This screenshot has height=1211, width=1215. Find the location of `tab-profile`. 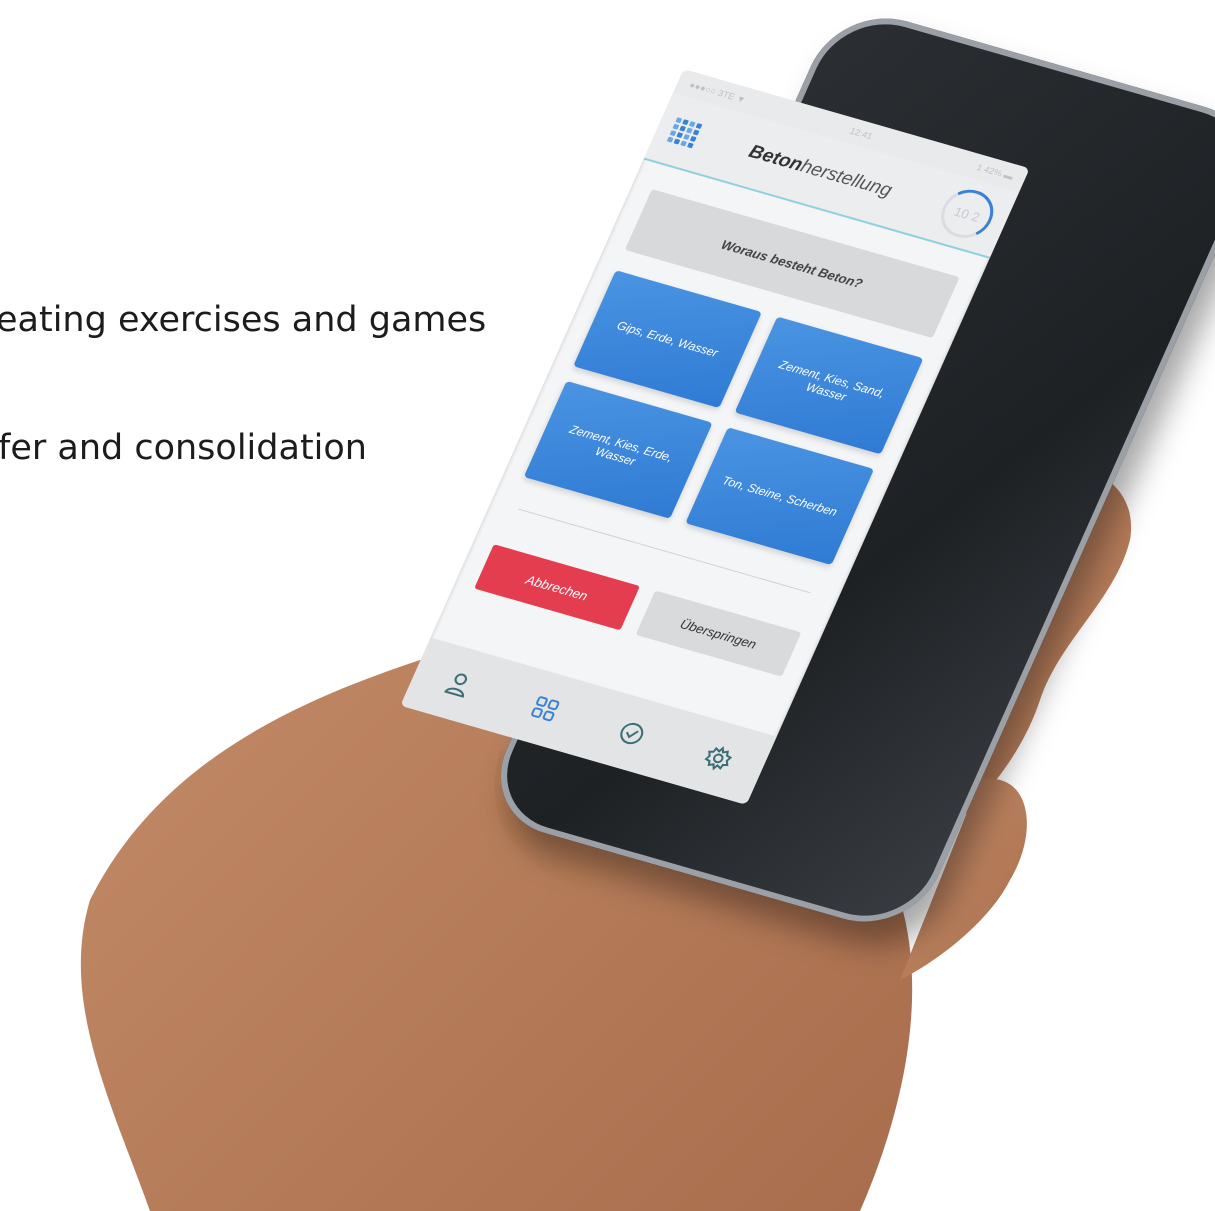

tab-profile is located at coordinates (458, 684).